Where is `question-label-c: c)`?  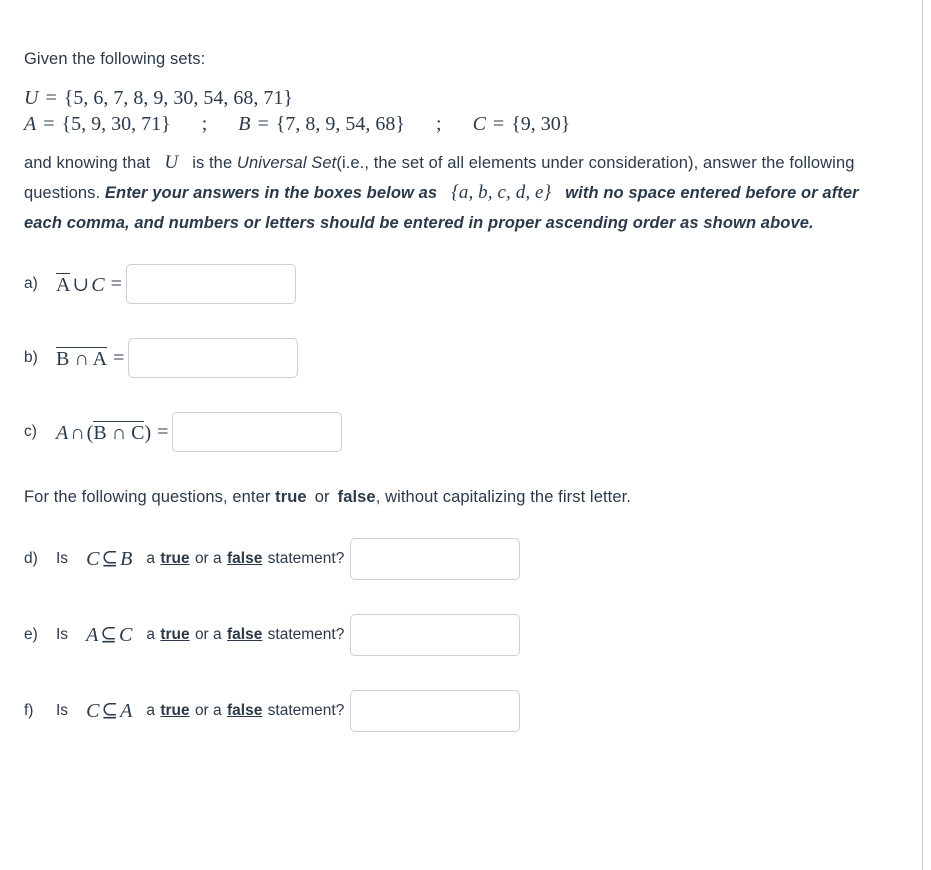
question-label-c: c) is located at coordinates (30, 431).